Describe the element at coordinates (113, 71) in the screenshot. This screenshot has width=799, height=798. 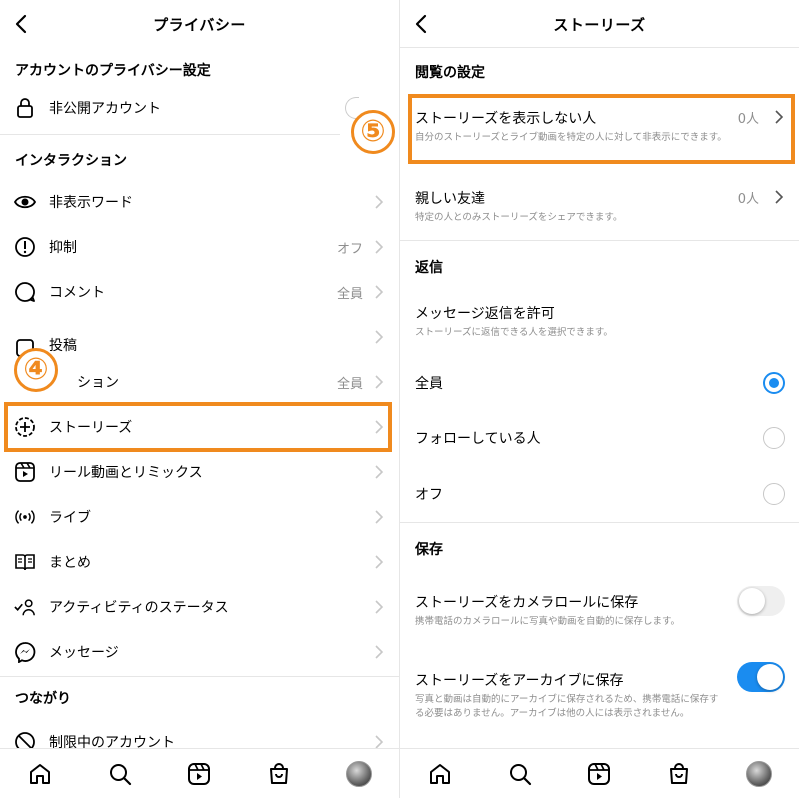
I see `section-account-privacy: アカウントのプライバシー設定` at that location.